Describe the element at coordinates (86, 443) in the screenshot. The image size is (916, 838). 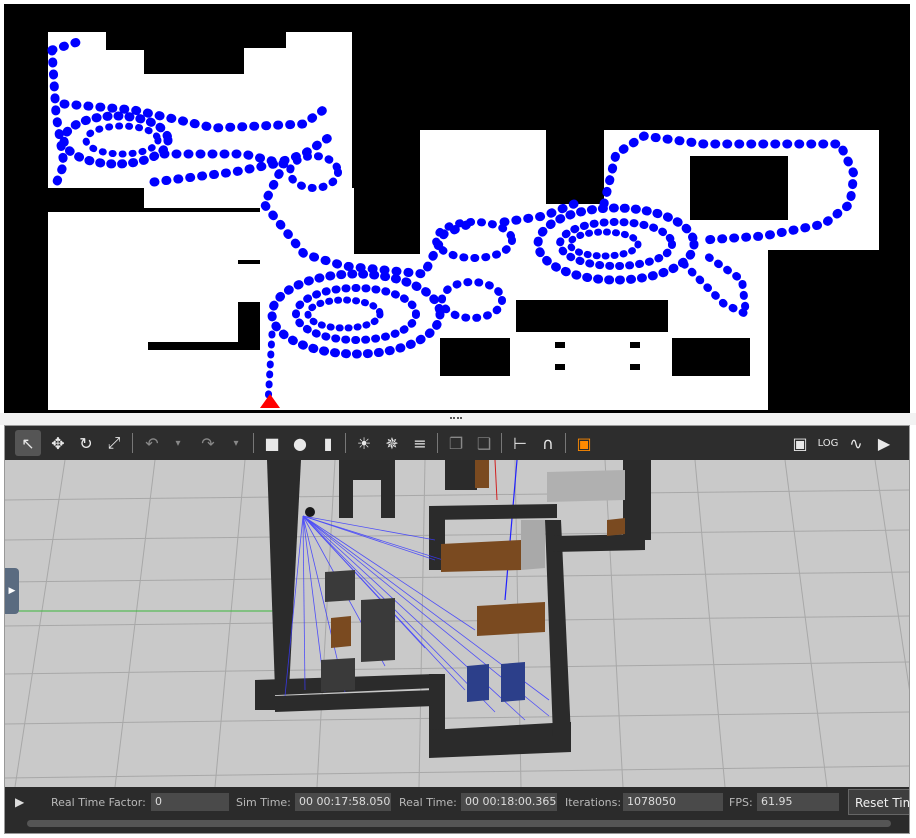
I see `rotate-icon: ↻` at that location.